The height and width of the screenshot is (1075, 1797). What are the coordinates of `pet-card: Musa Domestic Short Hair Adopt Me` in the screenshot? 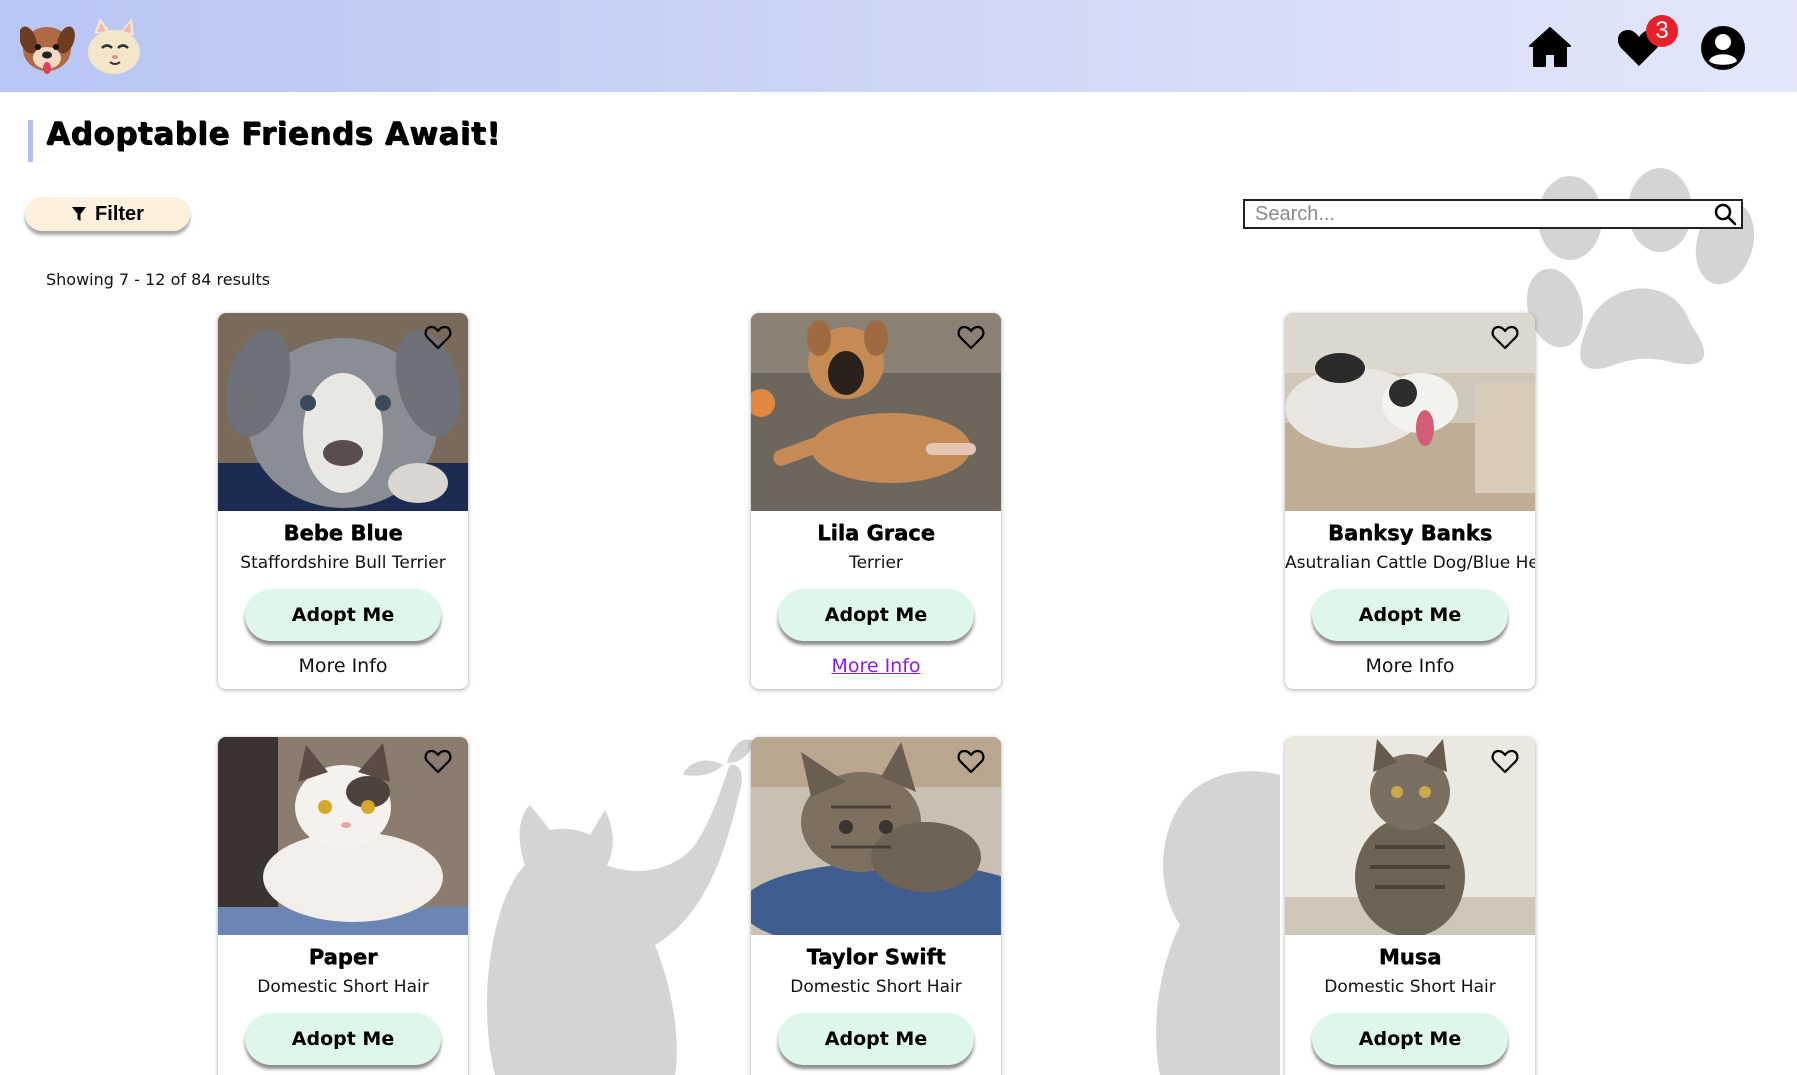 It's located at (1410, 906).